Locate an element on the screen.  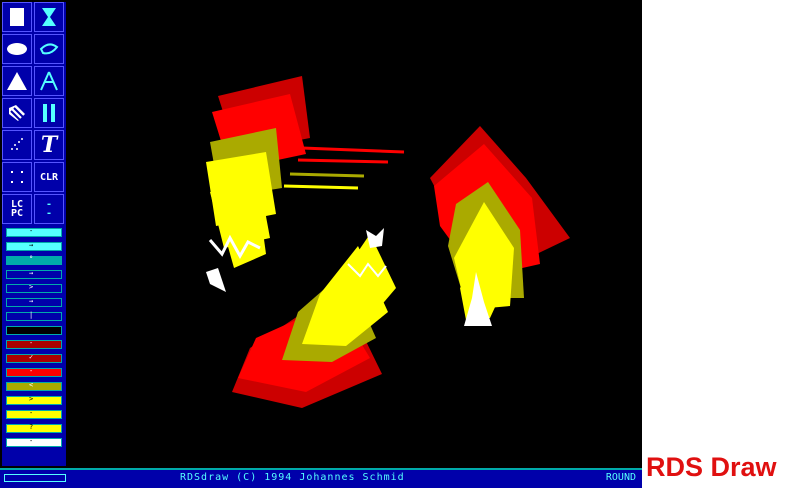
white-shape is located at coordinates (216, 280).